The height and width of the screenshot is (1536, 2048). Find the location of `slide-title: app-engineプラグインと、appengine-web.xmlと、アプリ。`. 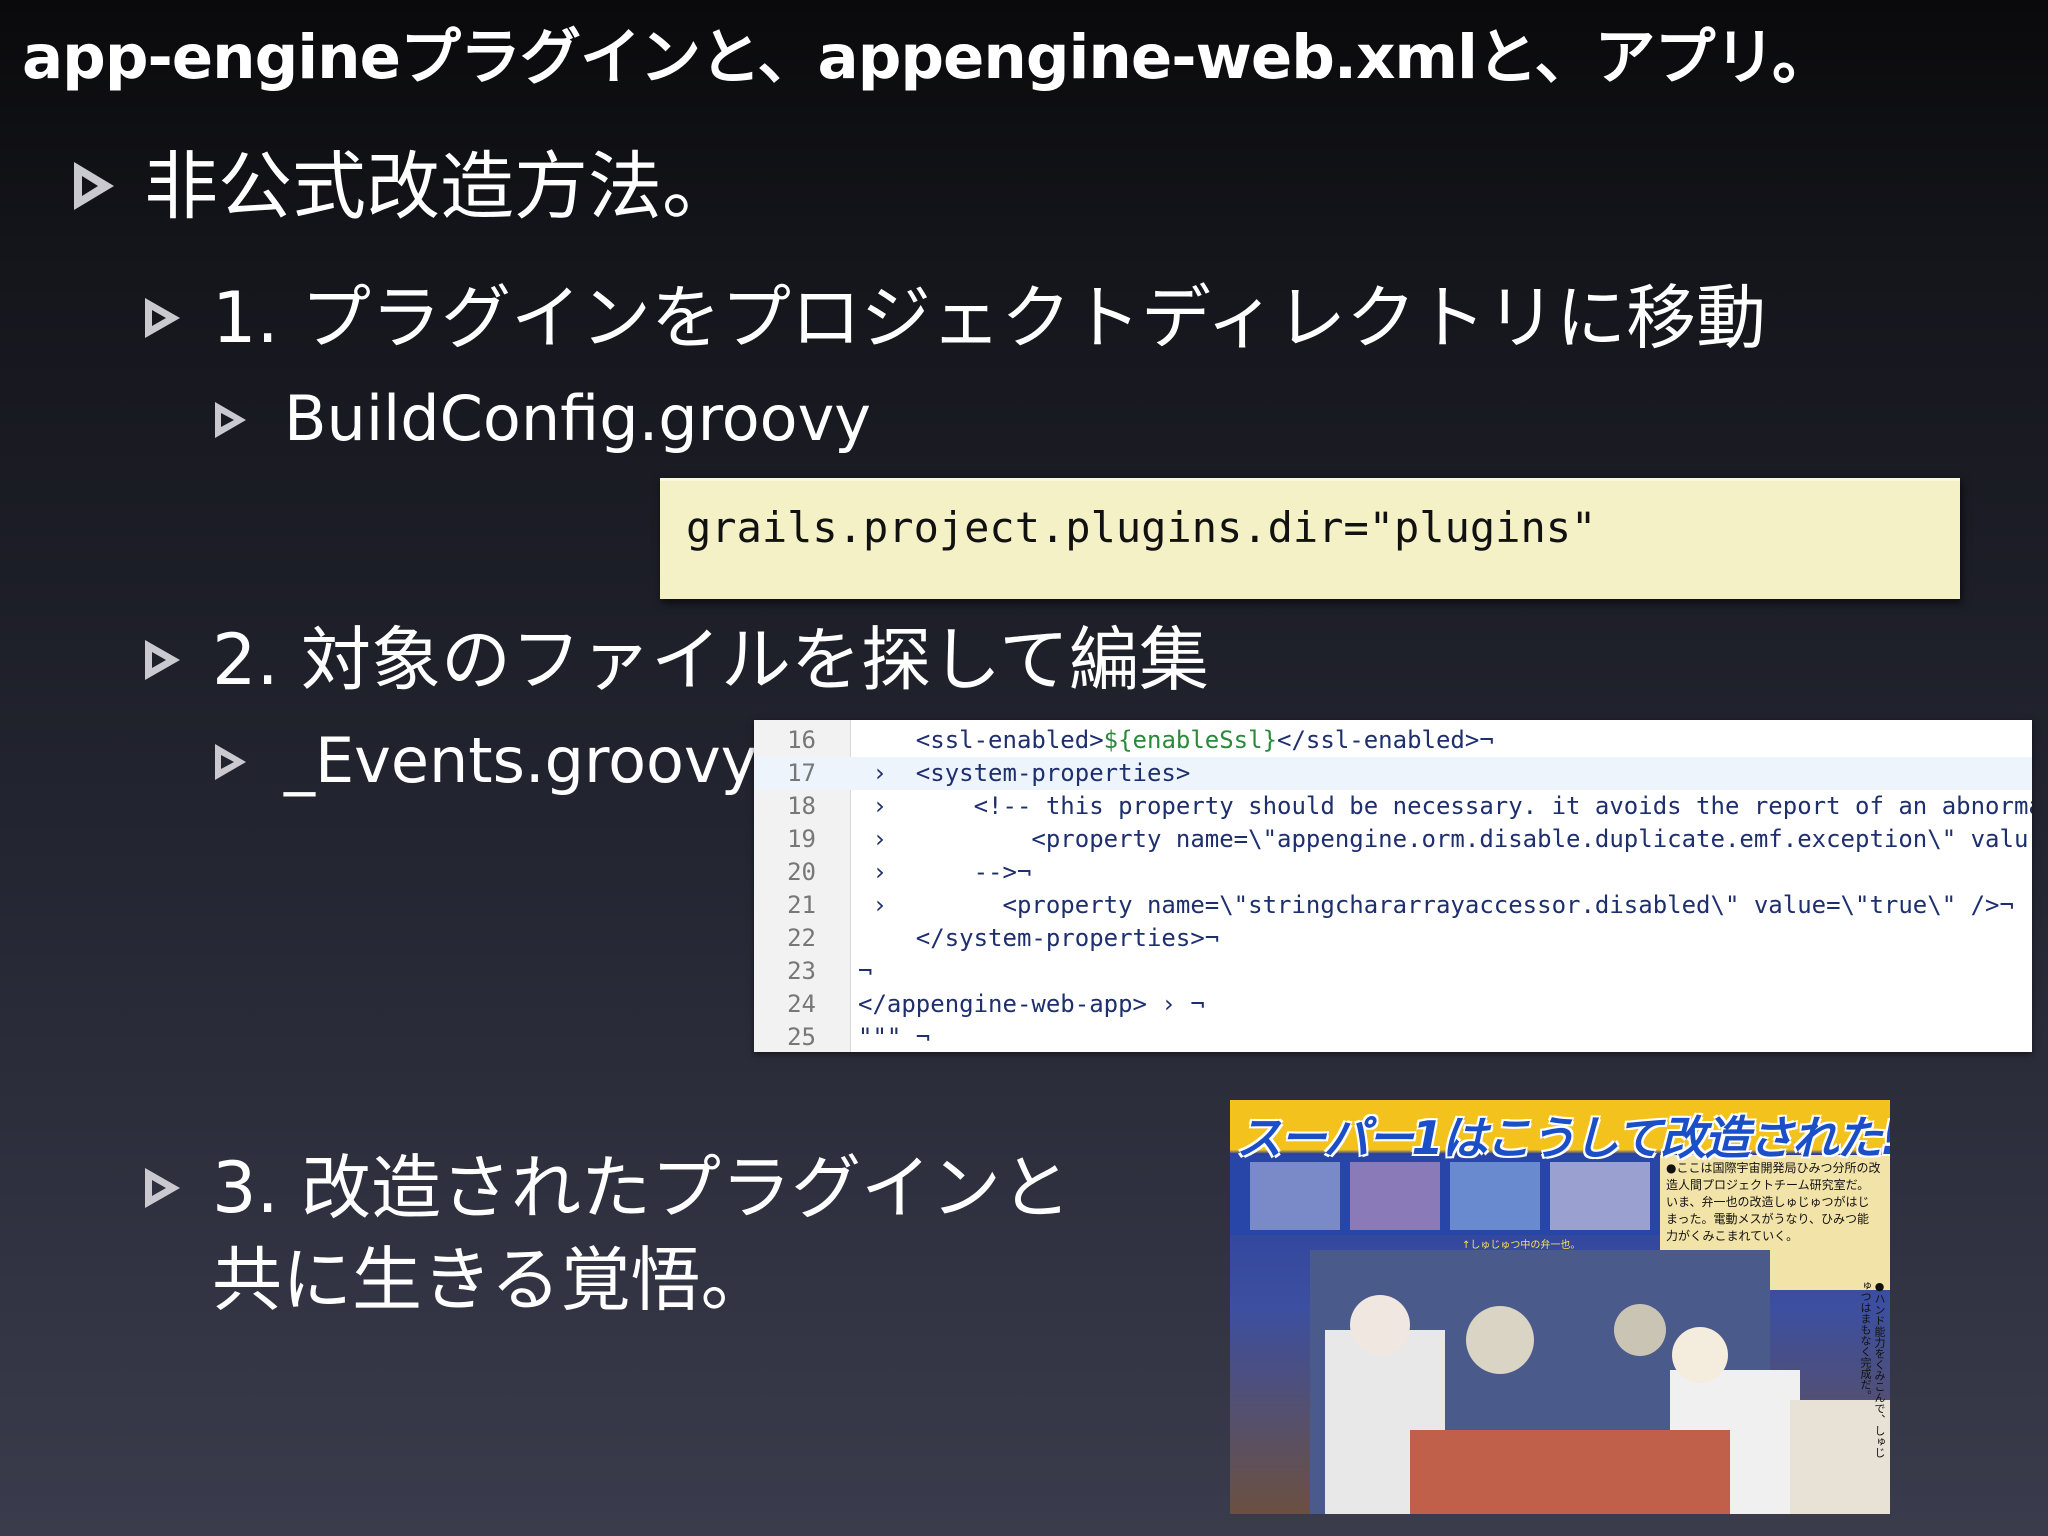

slide-title: app-engineプラグインと、appengine-web.xmlと、アプリ。 is located at coordinates (927, 57).